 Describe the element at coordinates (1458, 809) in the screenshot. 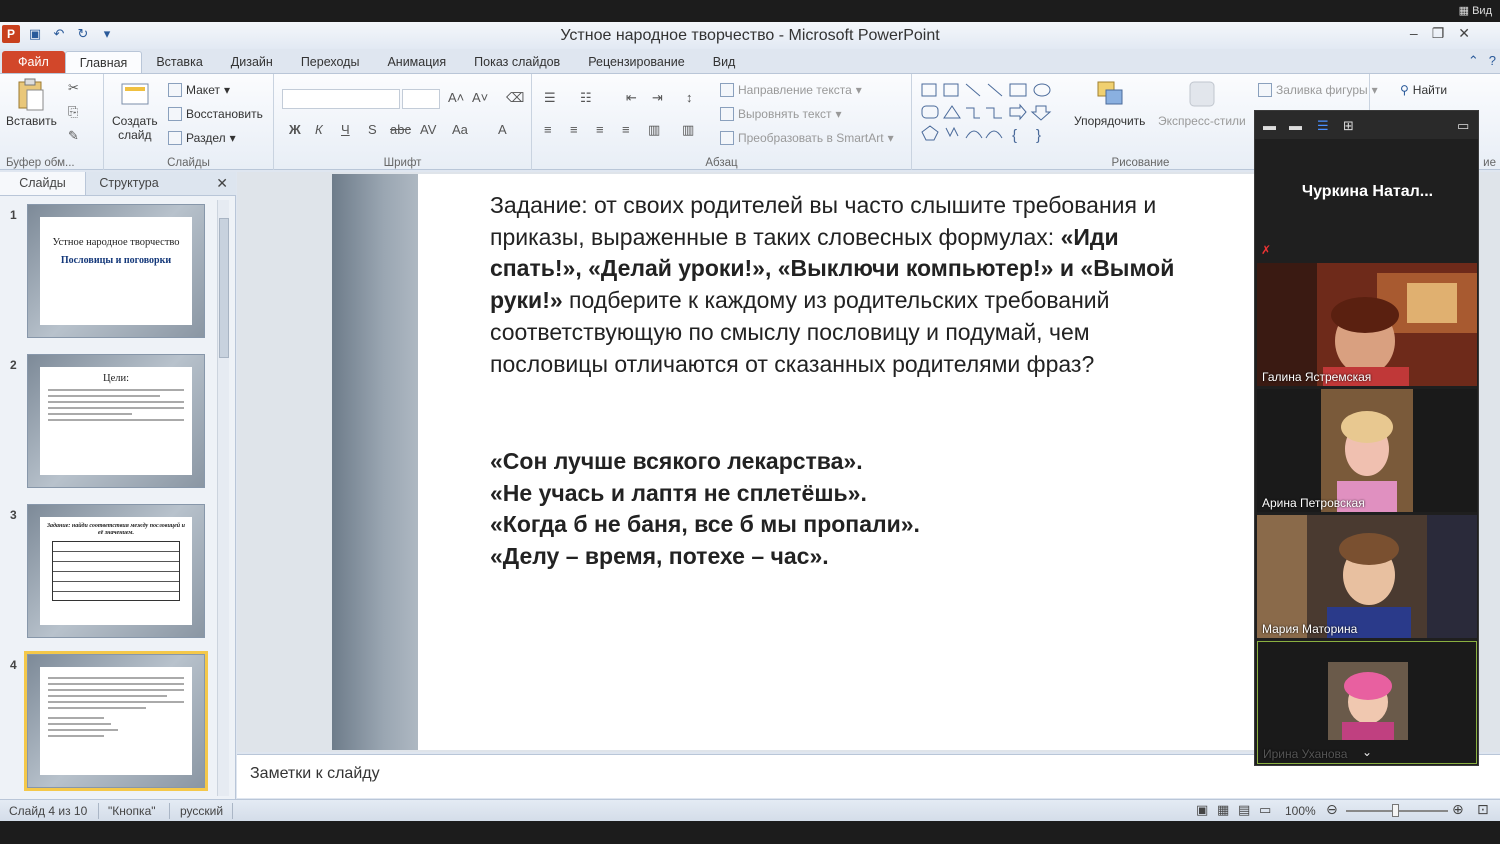

I see `zoom-in-icon: ⊕` at that location.